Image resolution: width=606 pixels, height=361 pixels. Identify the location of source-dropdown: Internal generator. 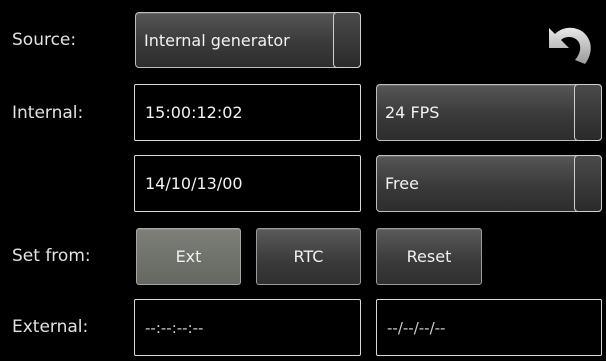
(248, 40).